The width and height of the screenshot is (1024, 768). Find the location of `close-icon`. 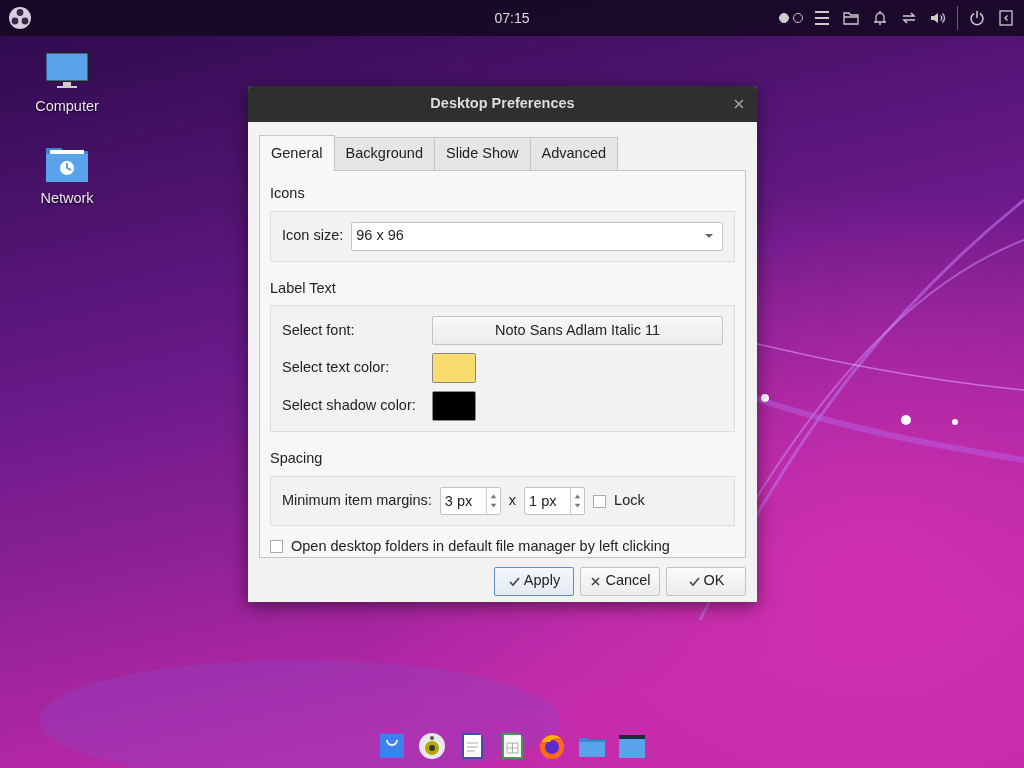

close-icon is located at coordinates (596, 581).